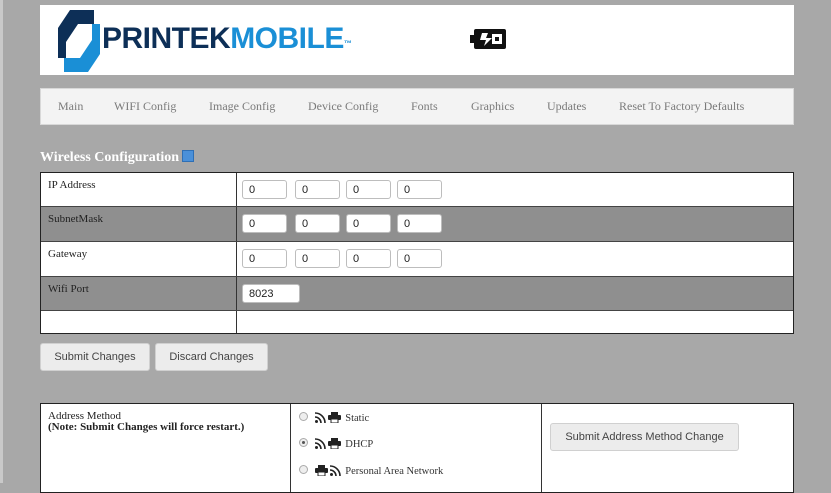 Image resolution: width=831 pixels, height=493 pixels. I want to click on gateway-octet-4: 0, so click(419, 258).